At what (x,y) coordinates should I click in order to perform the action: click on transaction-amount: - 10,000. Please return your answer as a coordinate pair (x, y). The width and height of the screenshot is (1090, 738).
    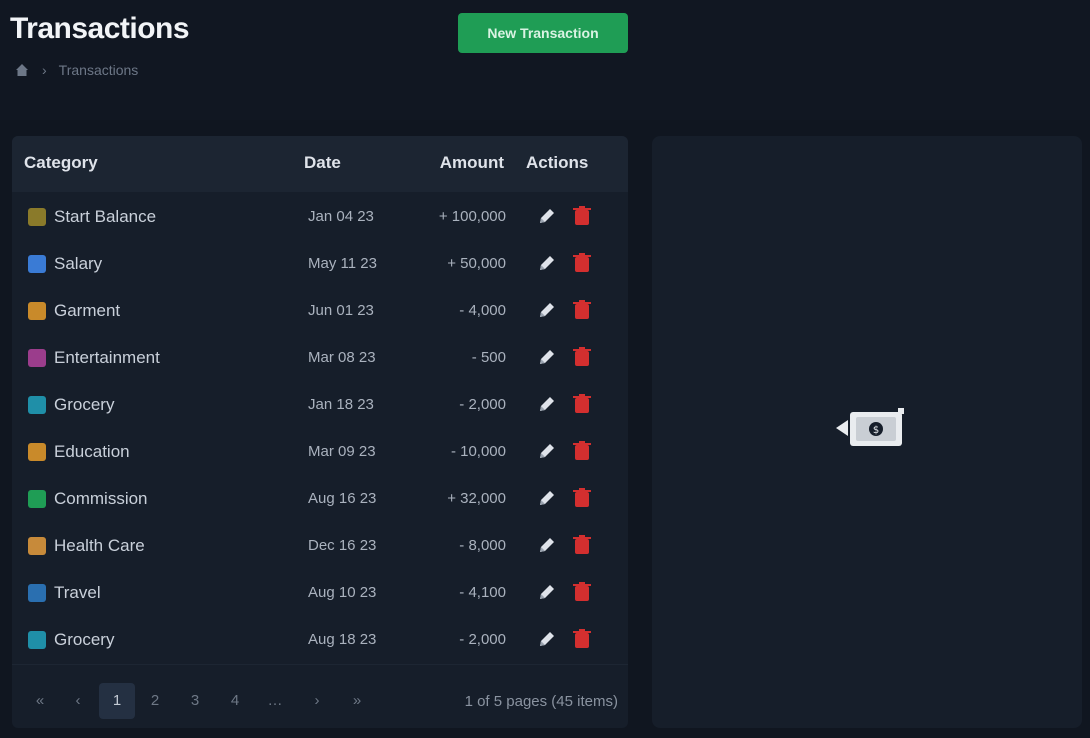
    Looking at the image, I should click on (478, 451).